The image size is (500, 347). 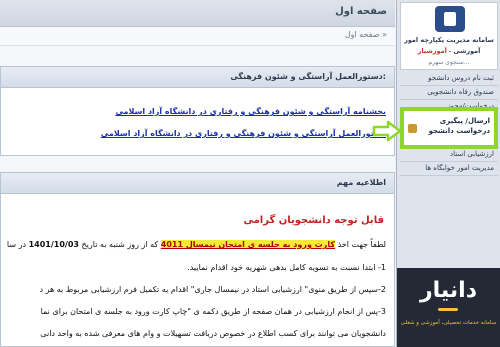 I want to click on page-title-bar: صفحه اول, so click(x=197, y=13).